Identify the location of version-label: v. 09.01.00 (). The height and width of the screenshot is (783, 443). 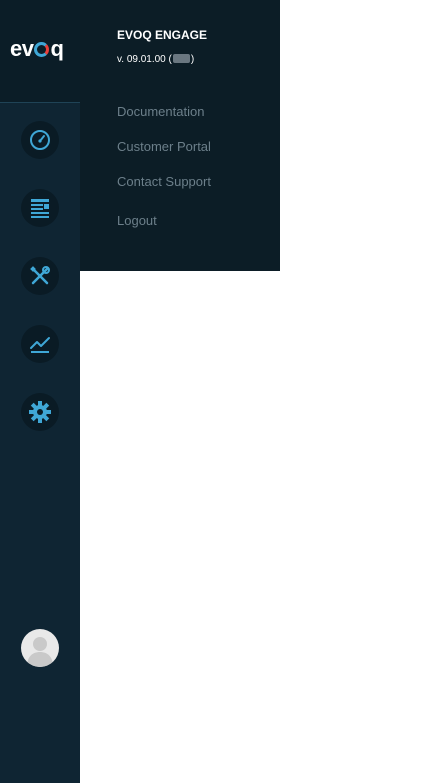
(155, 59).